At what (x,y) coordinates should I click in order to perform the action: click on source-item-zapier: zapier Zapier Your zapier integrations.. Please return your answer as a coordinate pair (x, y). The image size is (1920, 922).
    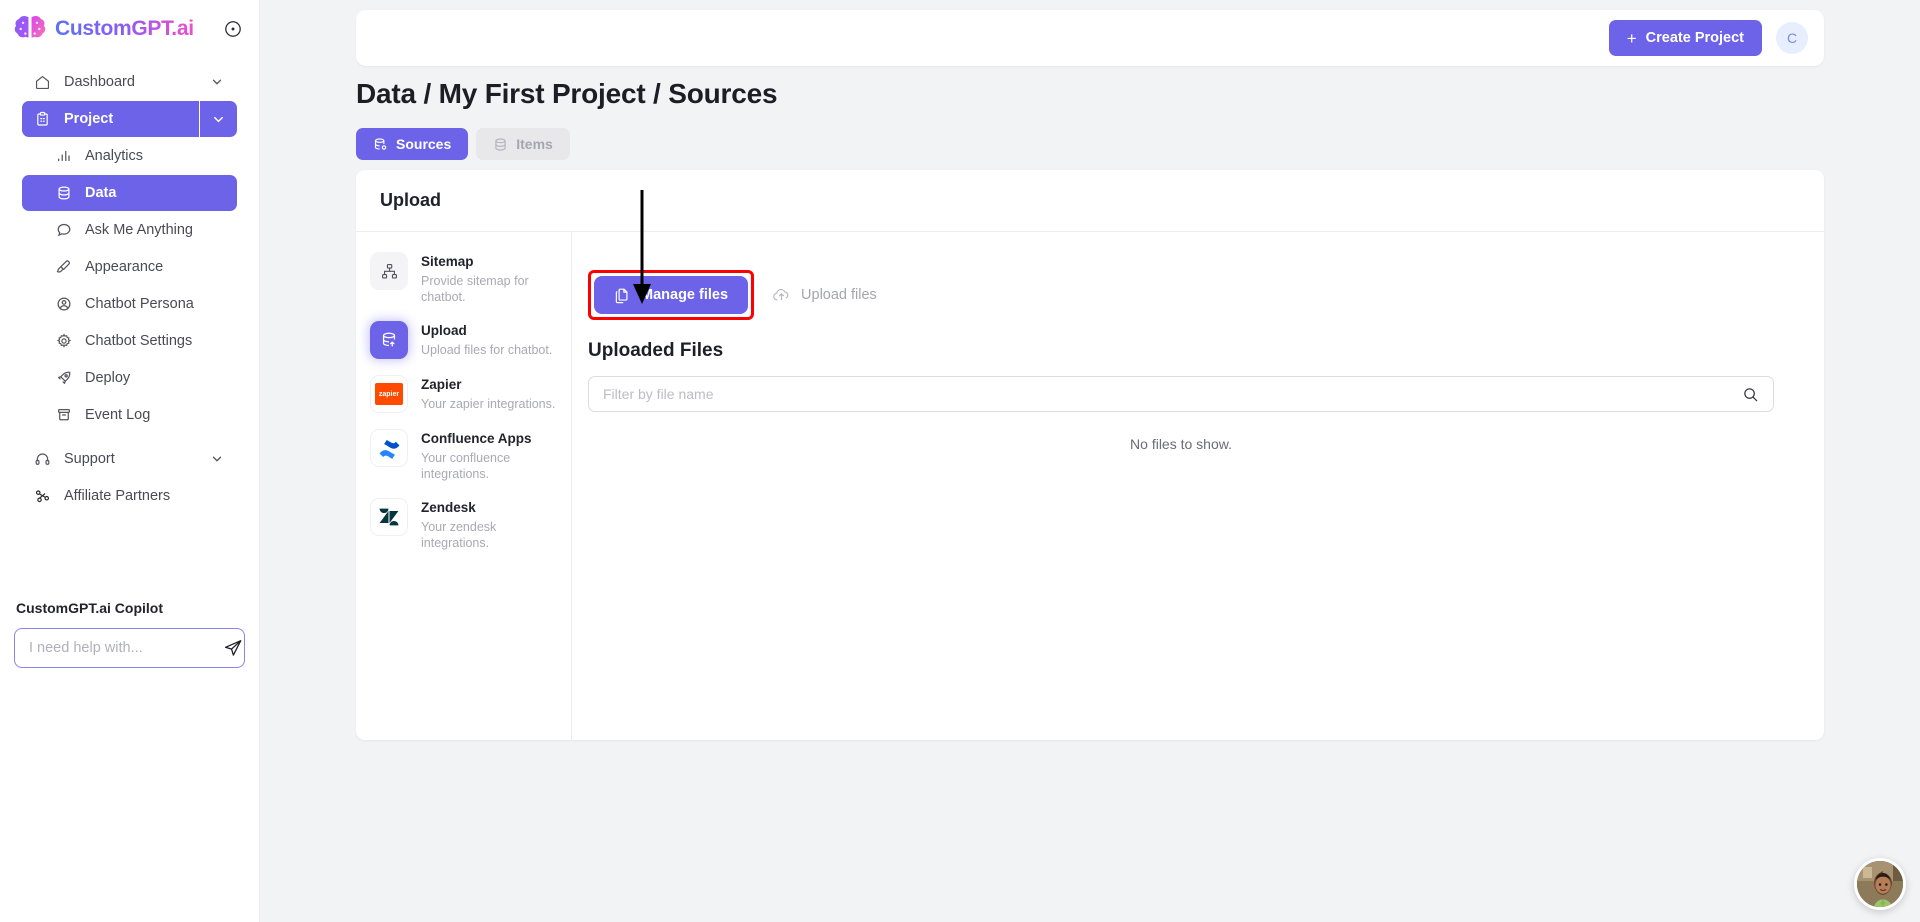
    Looking at the image, I should click on (463, 394).